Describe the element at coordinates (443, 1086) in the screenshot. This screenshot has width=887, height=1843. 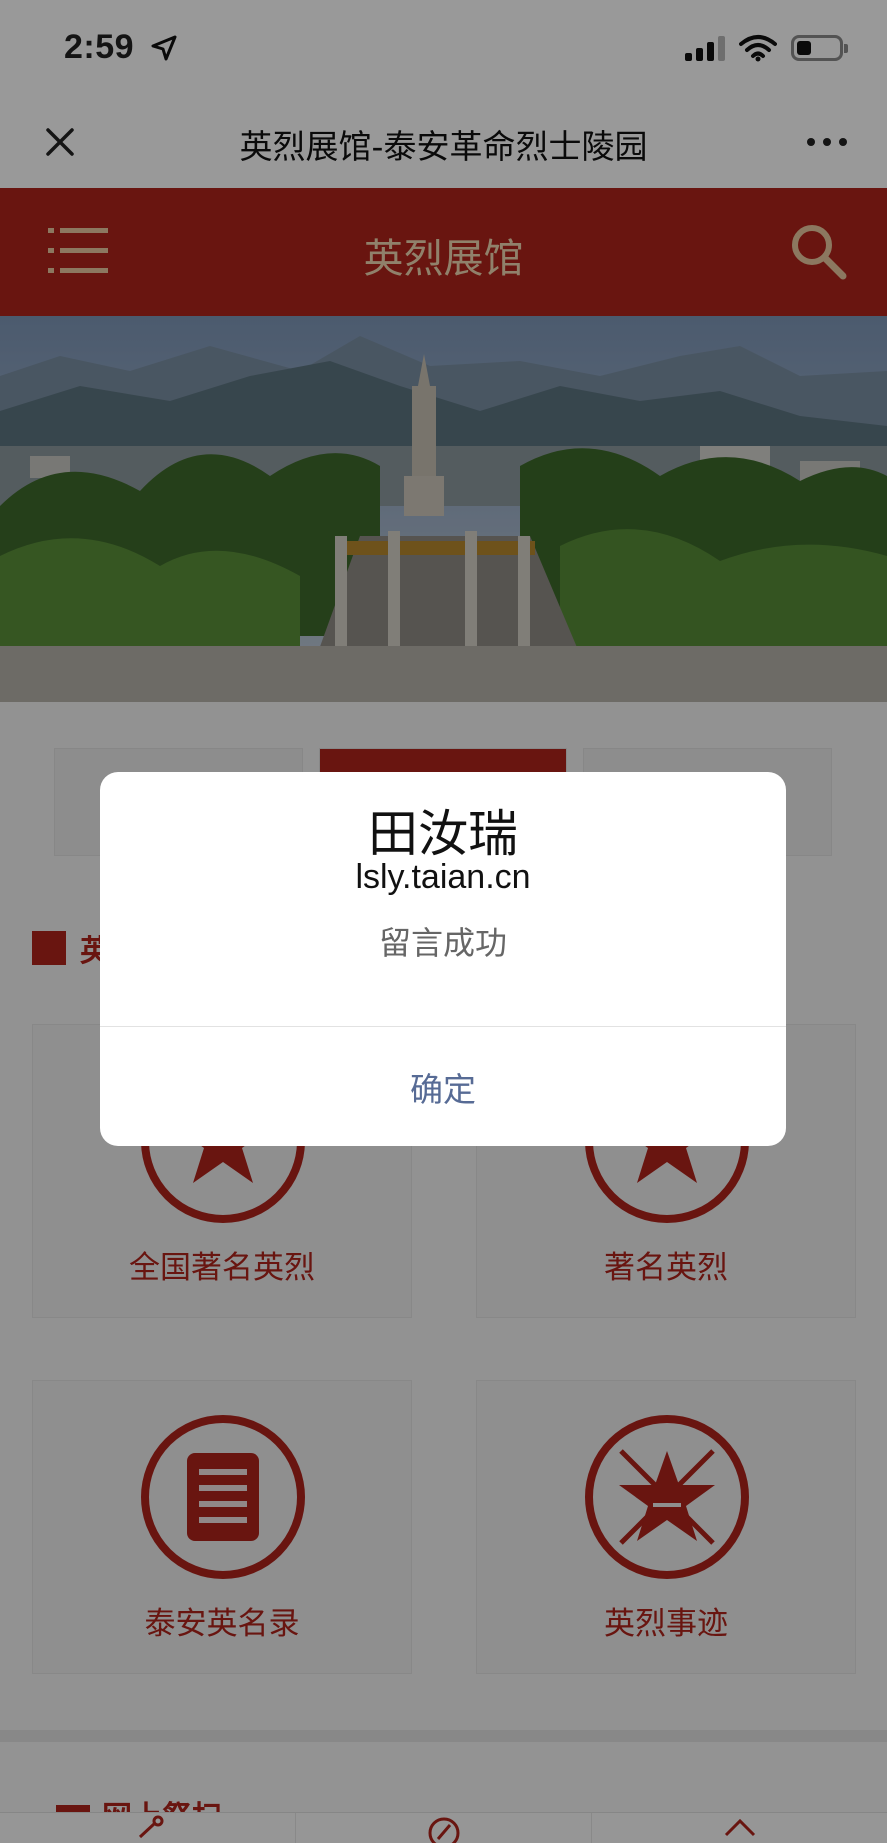
I see `confirm-button: 确定` at that location.